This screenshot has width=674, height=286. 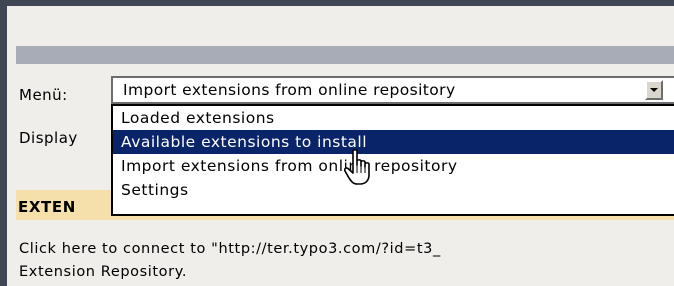 I want to click on menu-select: Import extensions from online repository, so click(x=392, y=90).